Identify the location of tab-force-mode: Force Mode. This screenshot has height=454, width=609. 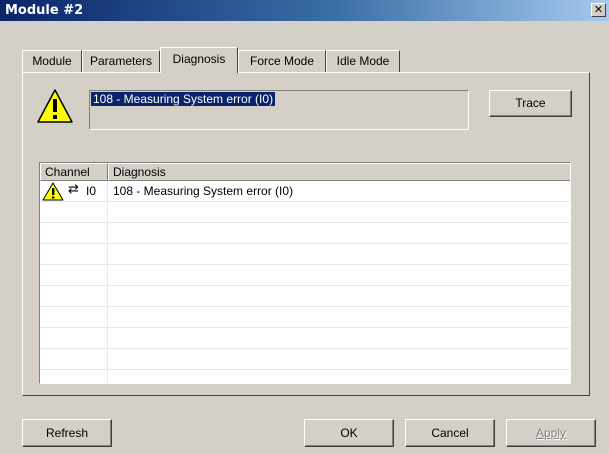
(282, 61).